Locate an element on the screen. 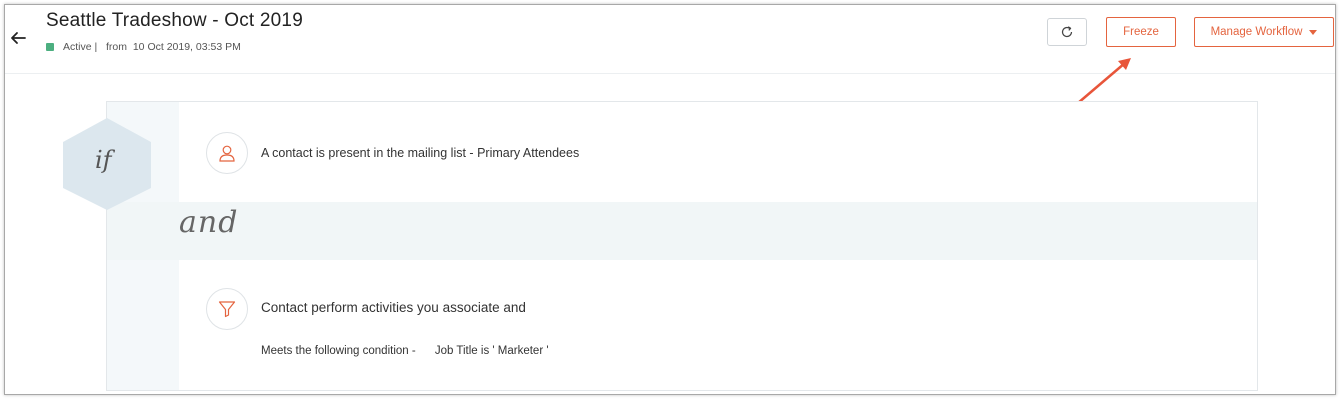 This screenshot has width=1342, height=400. manage-workflow-button: Manage Workflow is located at coordinates (1264, 32).